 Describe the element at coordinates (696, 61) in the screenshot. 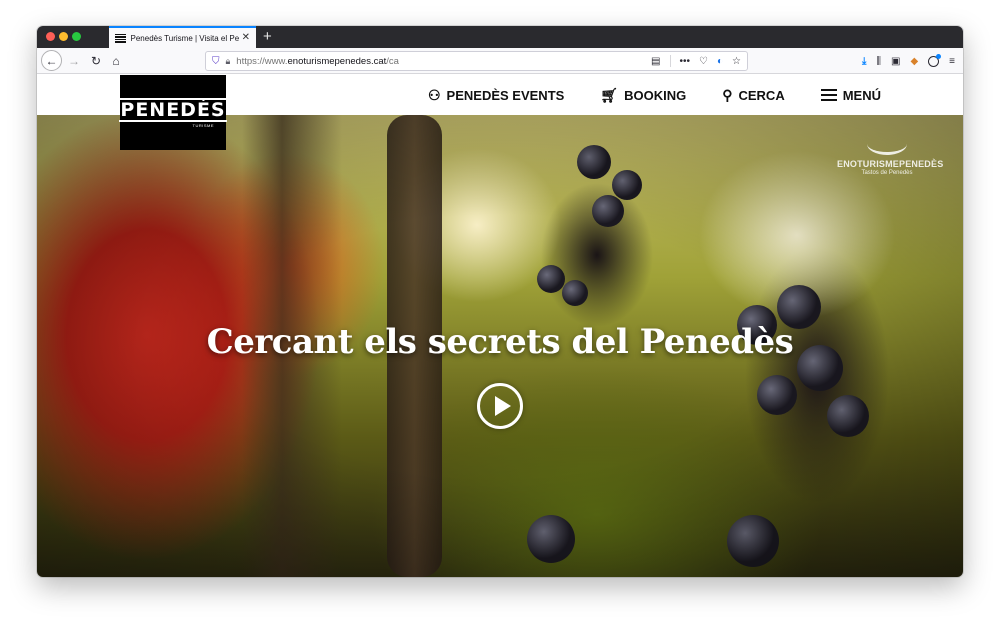

I see `url-actions: ▤ ••• ♡ ◐ ☆` at that location.